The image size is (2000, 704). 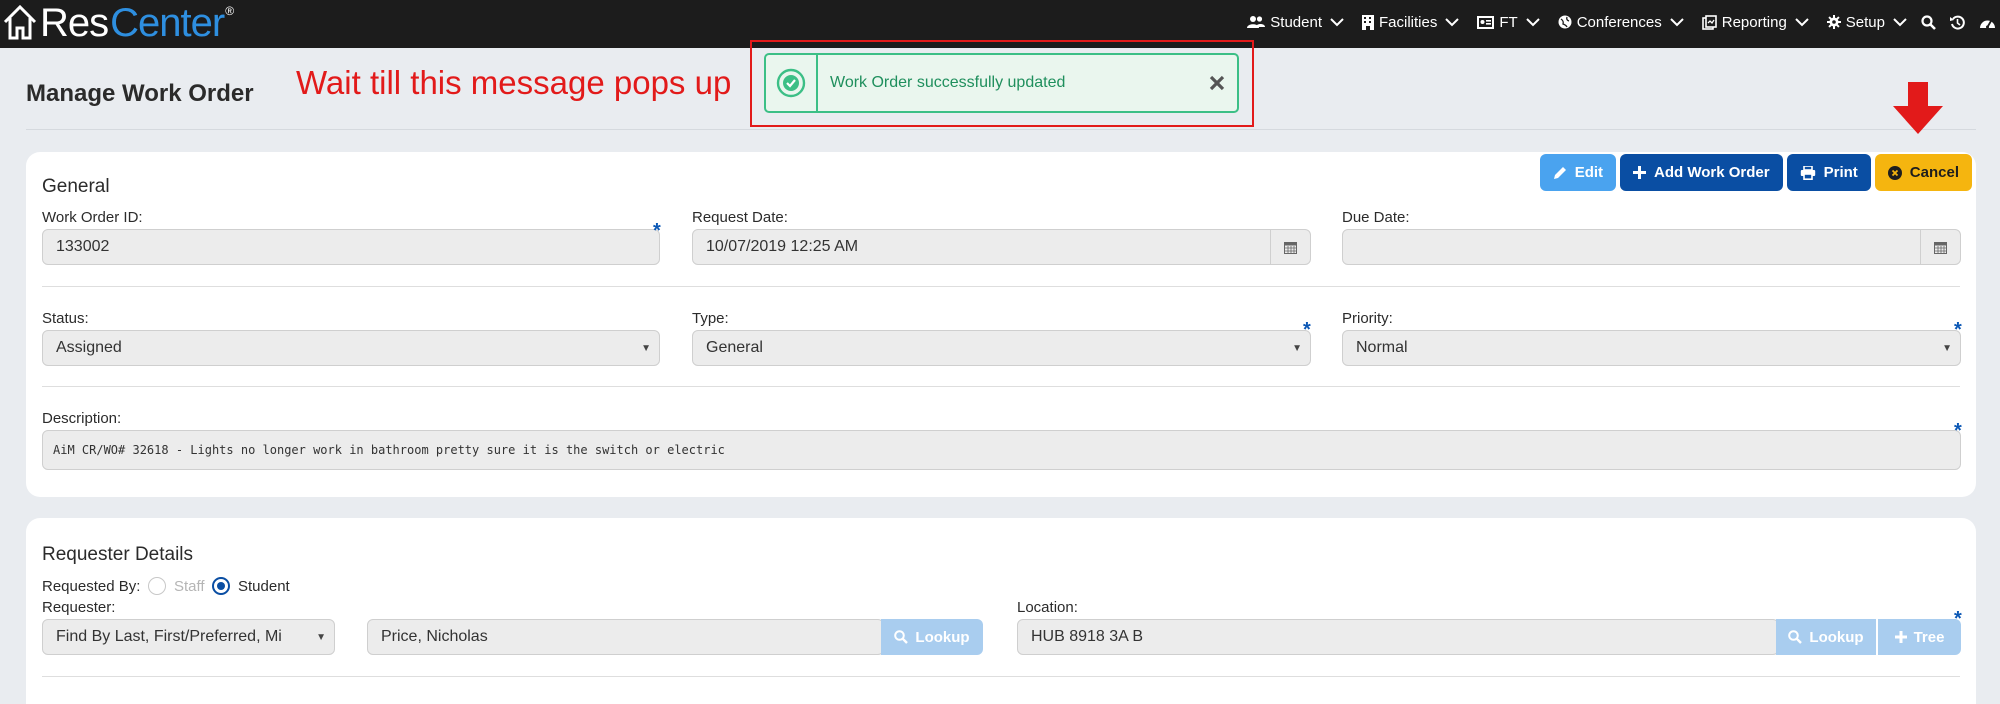 What do you see at coordinates (167, 23) in the screenshot?
I see `logo-center-text: Center` at bounding box center [167, 23].